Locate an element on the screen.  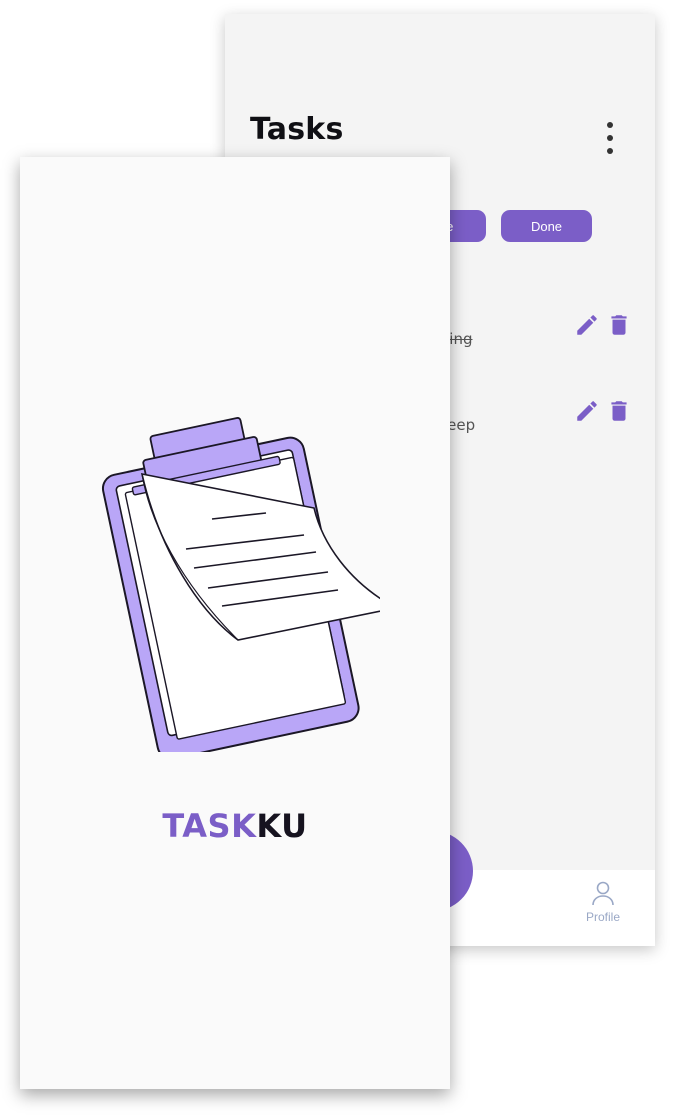
filter-done-button: Done is located at coordinates (546, 226).